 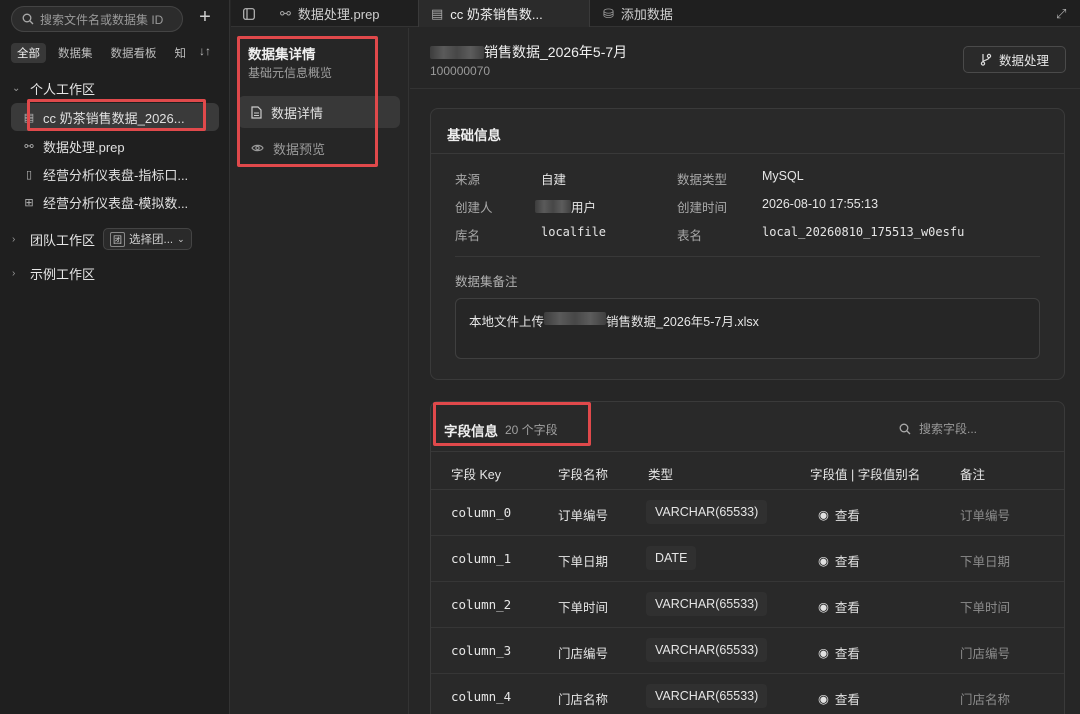 What do you see at coordinates (481, 696) in the screenshot?
I see `field-key: column_4` at bounding box center [481, 696].